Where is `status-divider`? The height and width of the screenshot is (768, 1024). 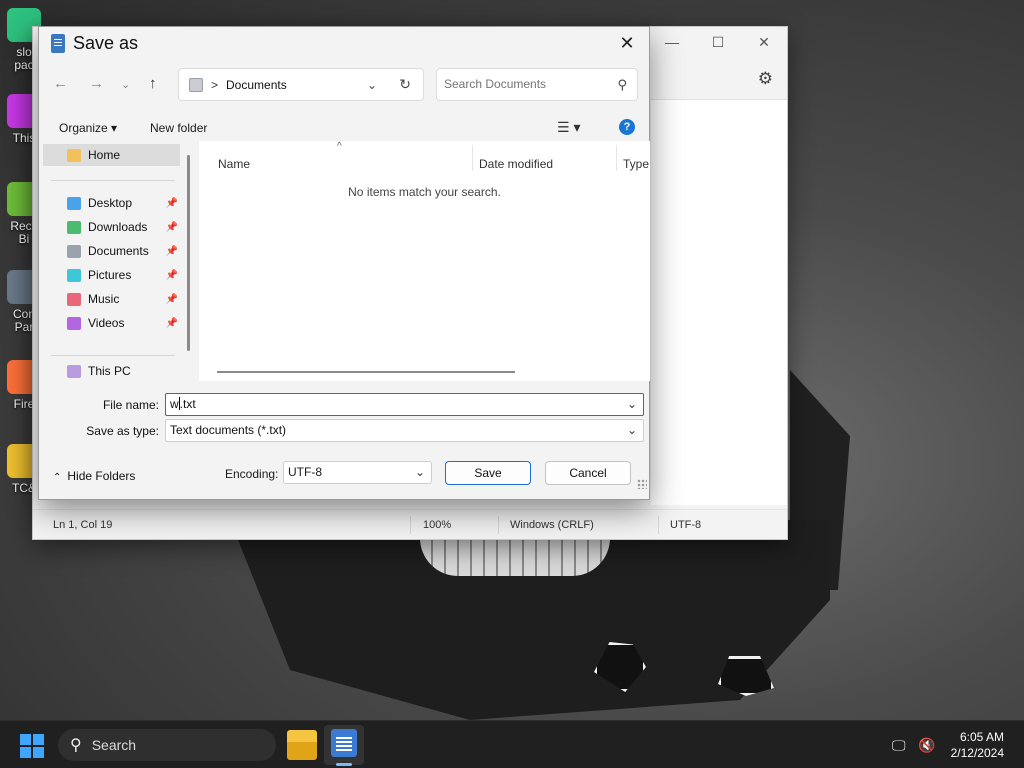
status-divider is located at coordinates (410, 525).